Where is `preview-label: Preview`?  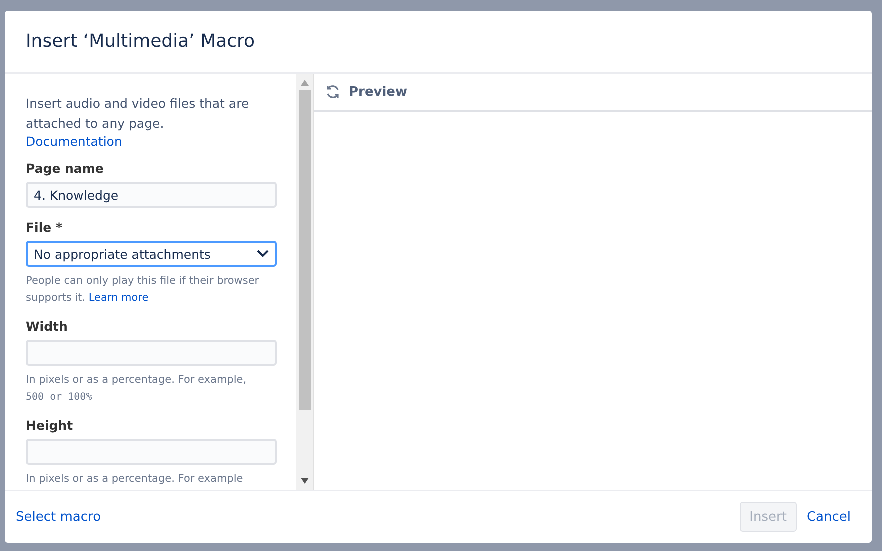 preview-label: Preview is located at coordinates (378, 92).